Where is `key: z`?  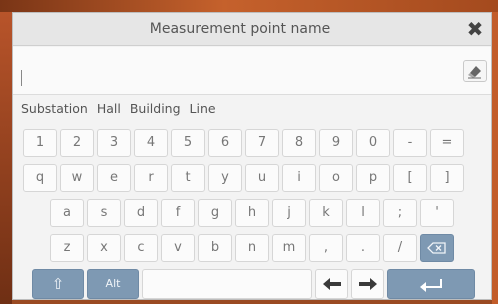 key: z is located at coordinates (67, 248).